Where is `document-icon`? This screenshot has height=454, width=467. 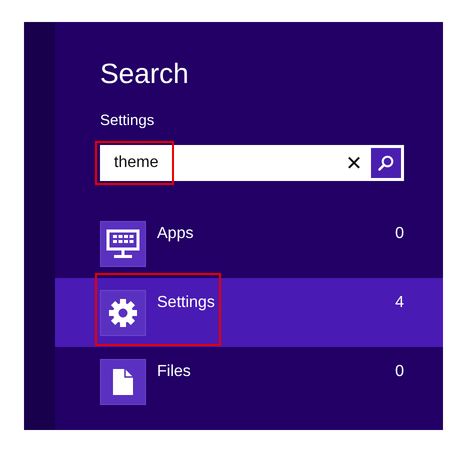
document-icon is located at coordinates (123, 382).